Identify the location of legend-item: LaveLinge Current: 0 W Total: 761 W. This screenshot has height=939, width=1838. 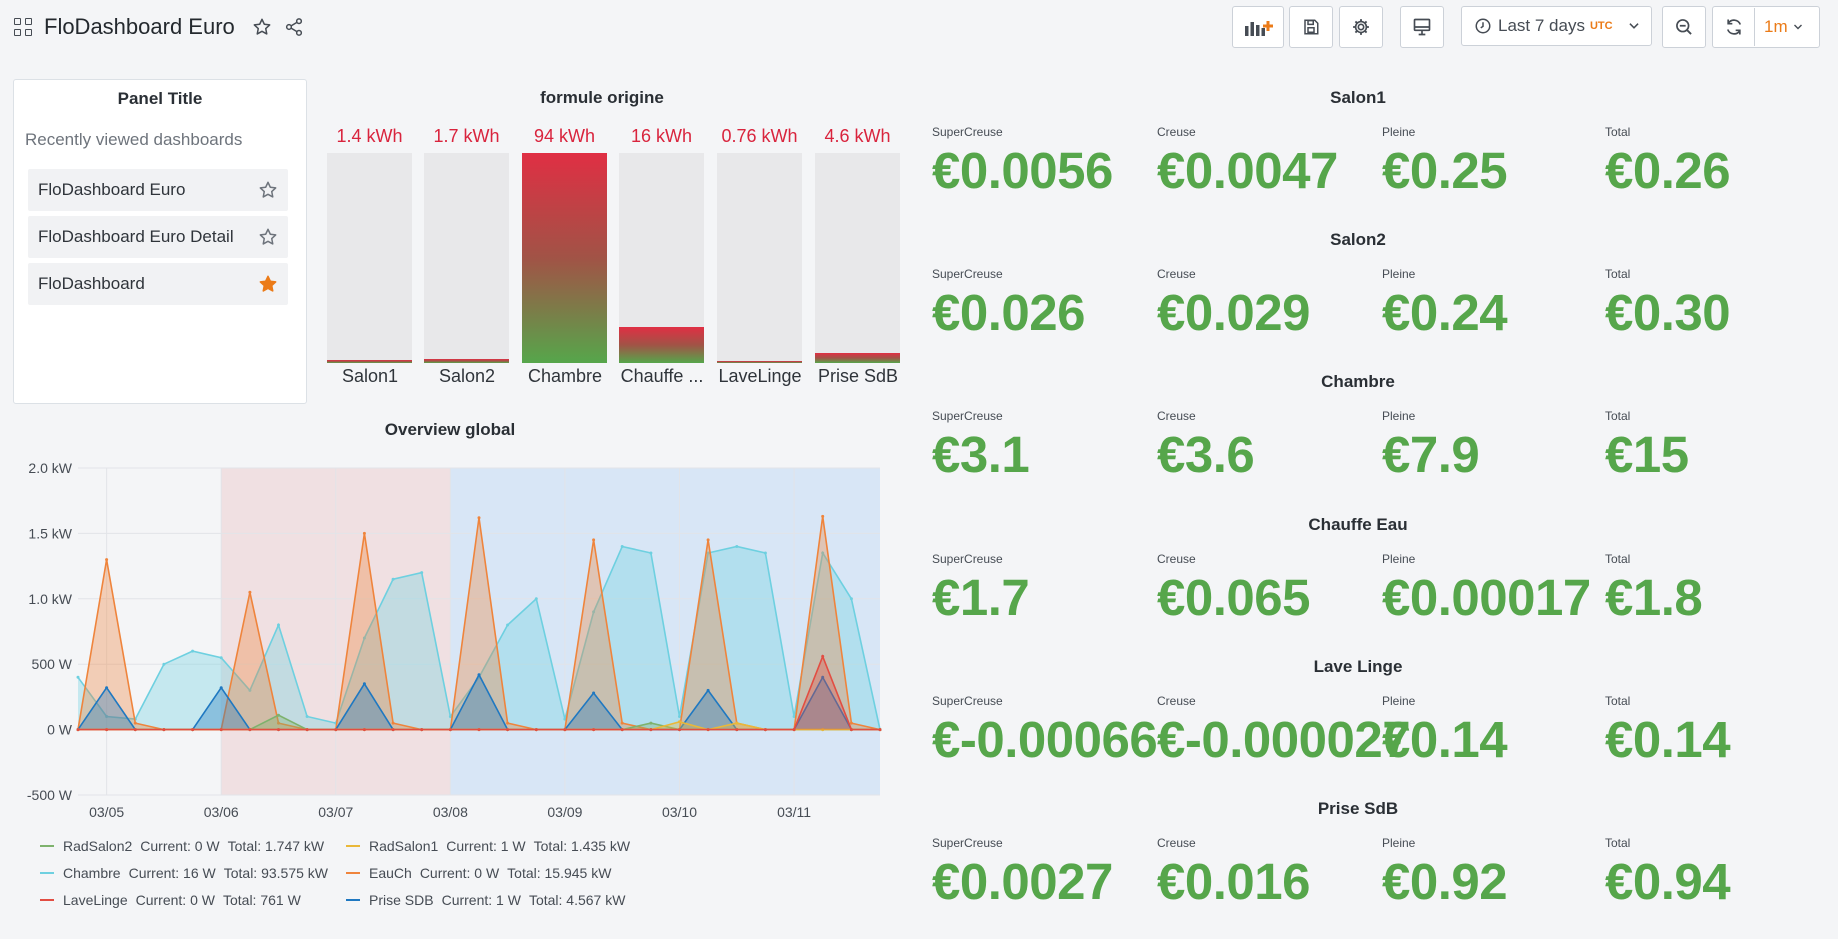
(174, 900).